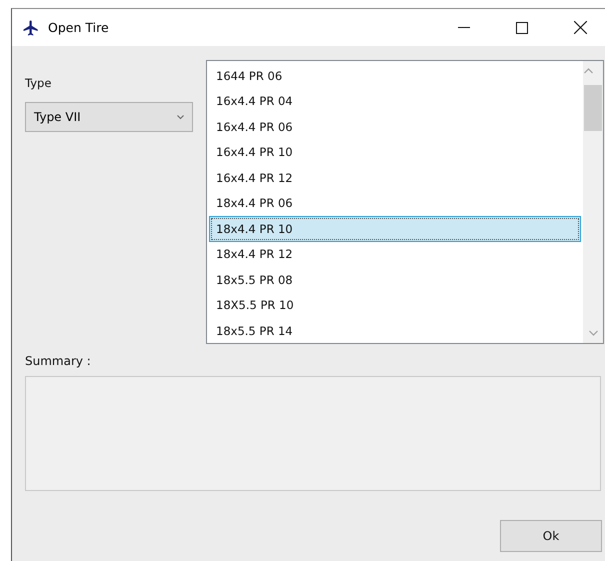  Describe the element at coordinates (395, 229) in the screenshot. I see `tire-list-item: 18x4.4 PR 10` at that location.